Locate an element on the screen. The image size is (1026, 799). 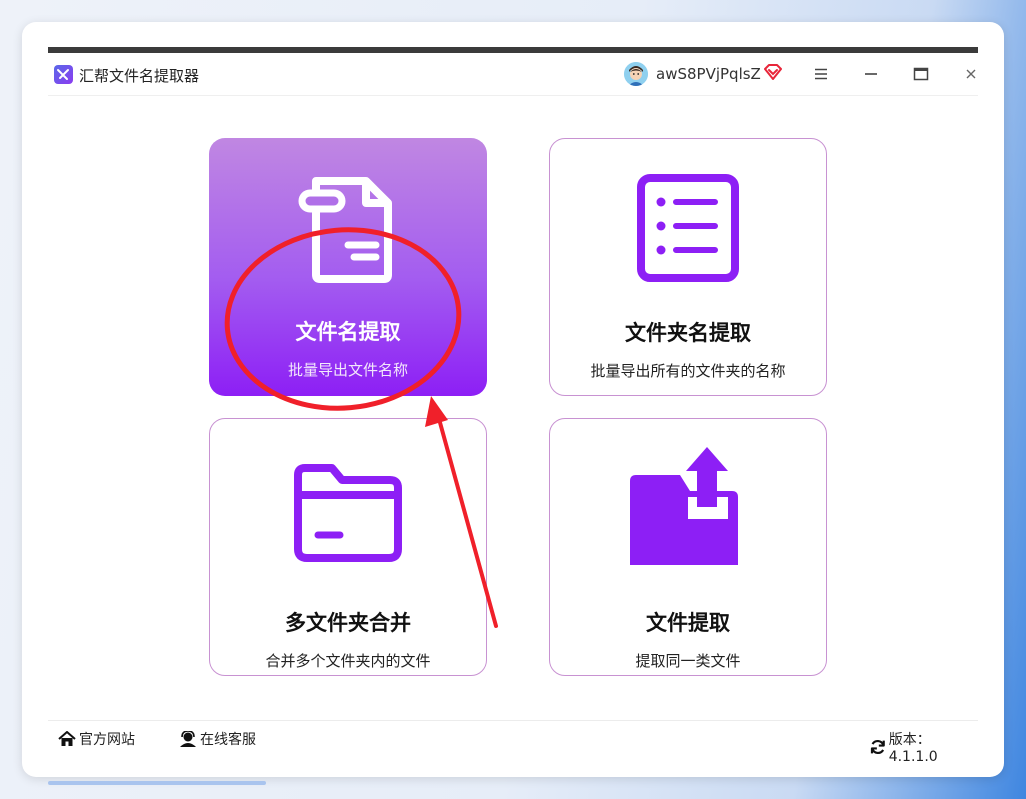
customer-service-icon is located at coordinates (188, 739).